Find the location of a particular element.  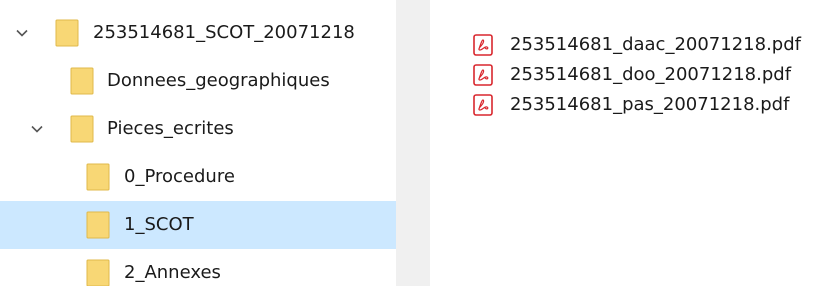

file-name: 253514681_doo_20071218.pdf is located at coordinates (651, 74).